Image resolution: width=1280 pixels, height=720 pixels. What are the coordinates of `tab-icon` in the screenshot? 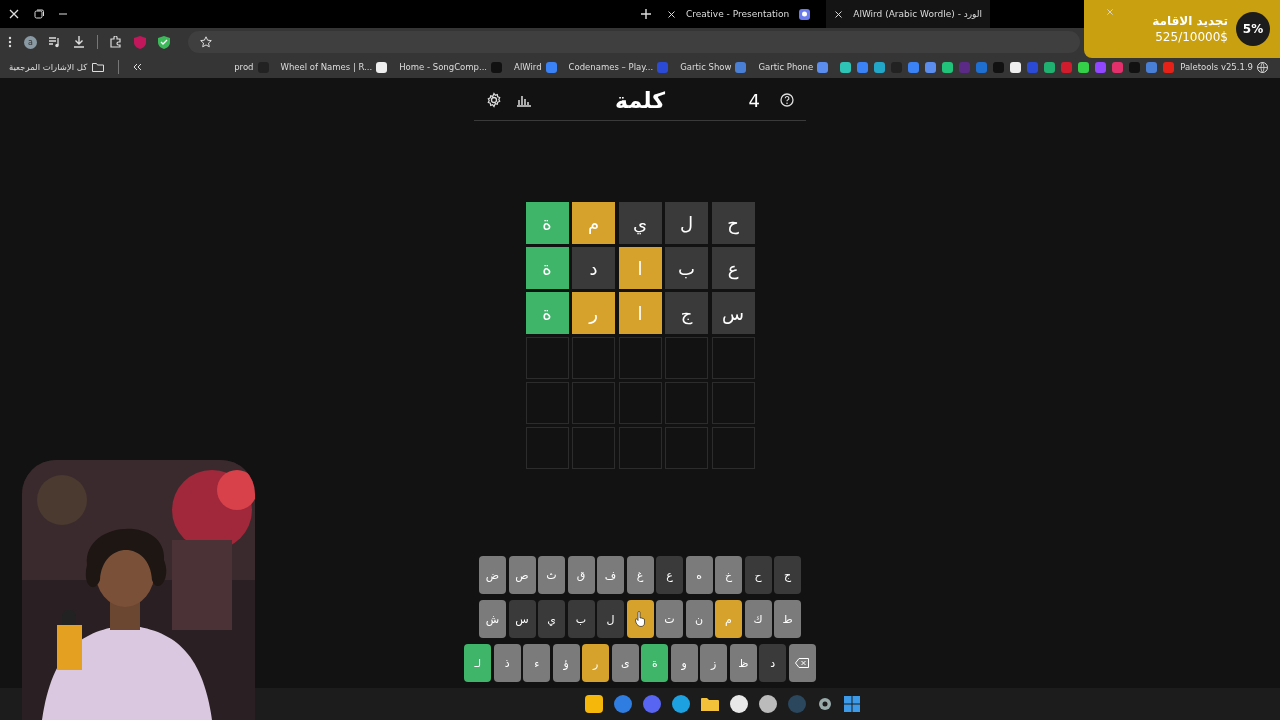 It's located at (805, 14).